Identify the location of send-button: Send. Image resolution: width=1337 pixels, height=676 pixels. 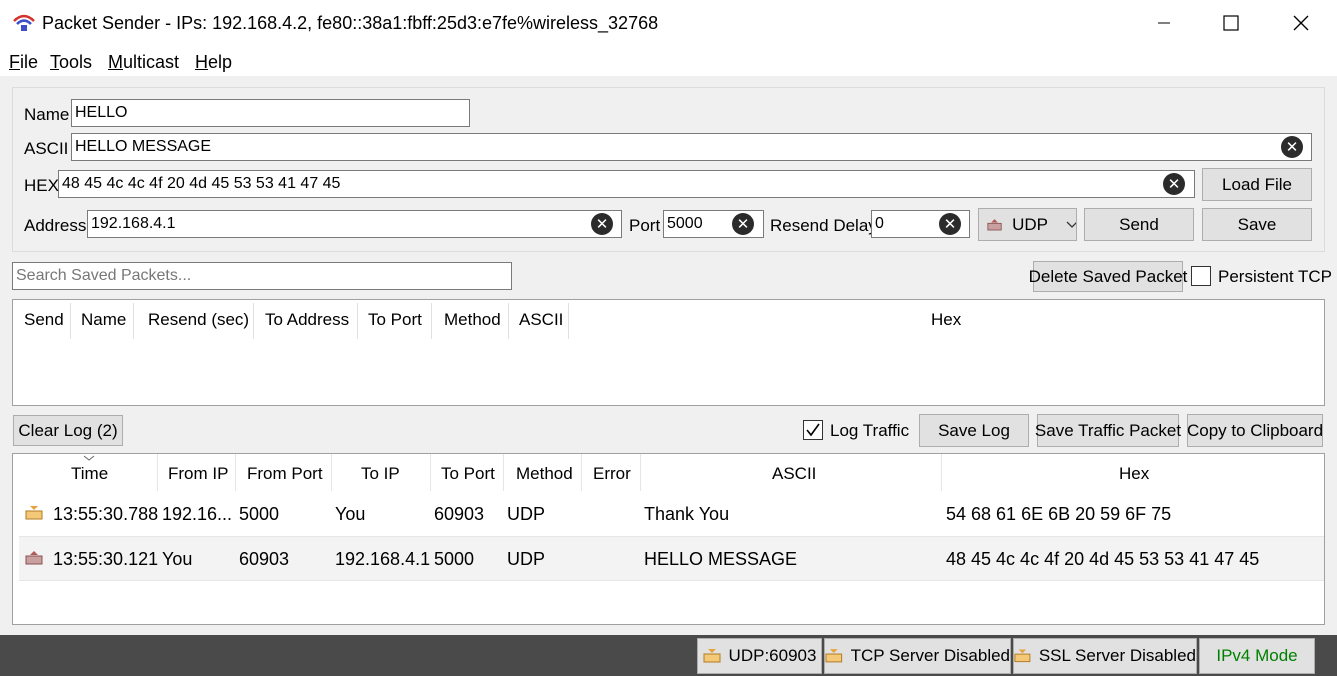
(1139, 224).